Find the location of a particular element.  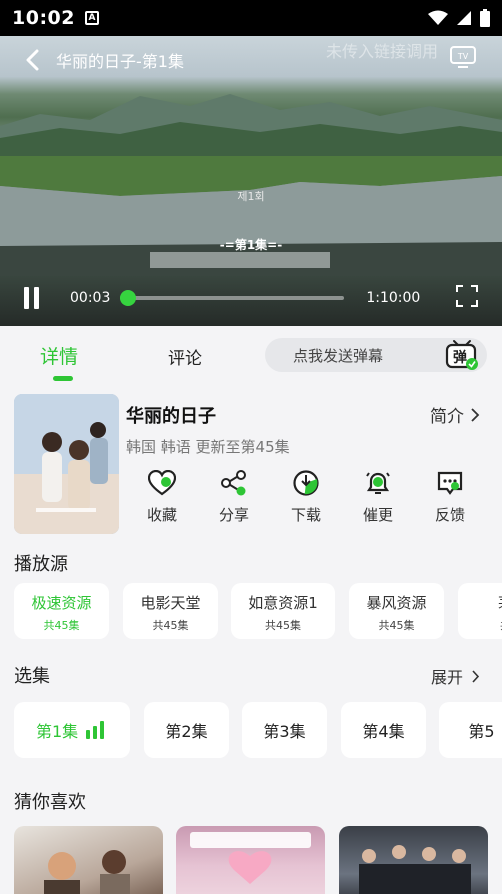

danmu-input: 点我发送弹幕 弹 is located at coordinates (376, 355).